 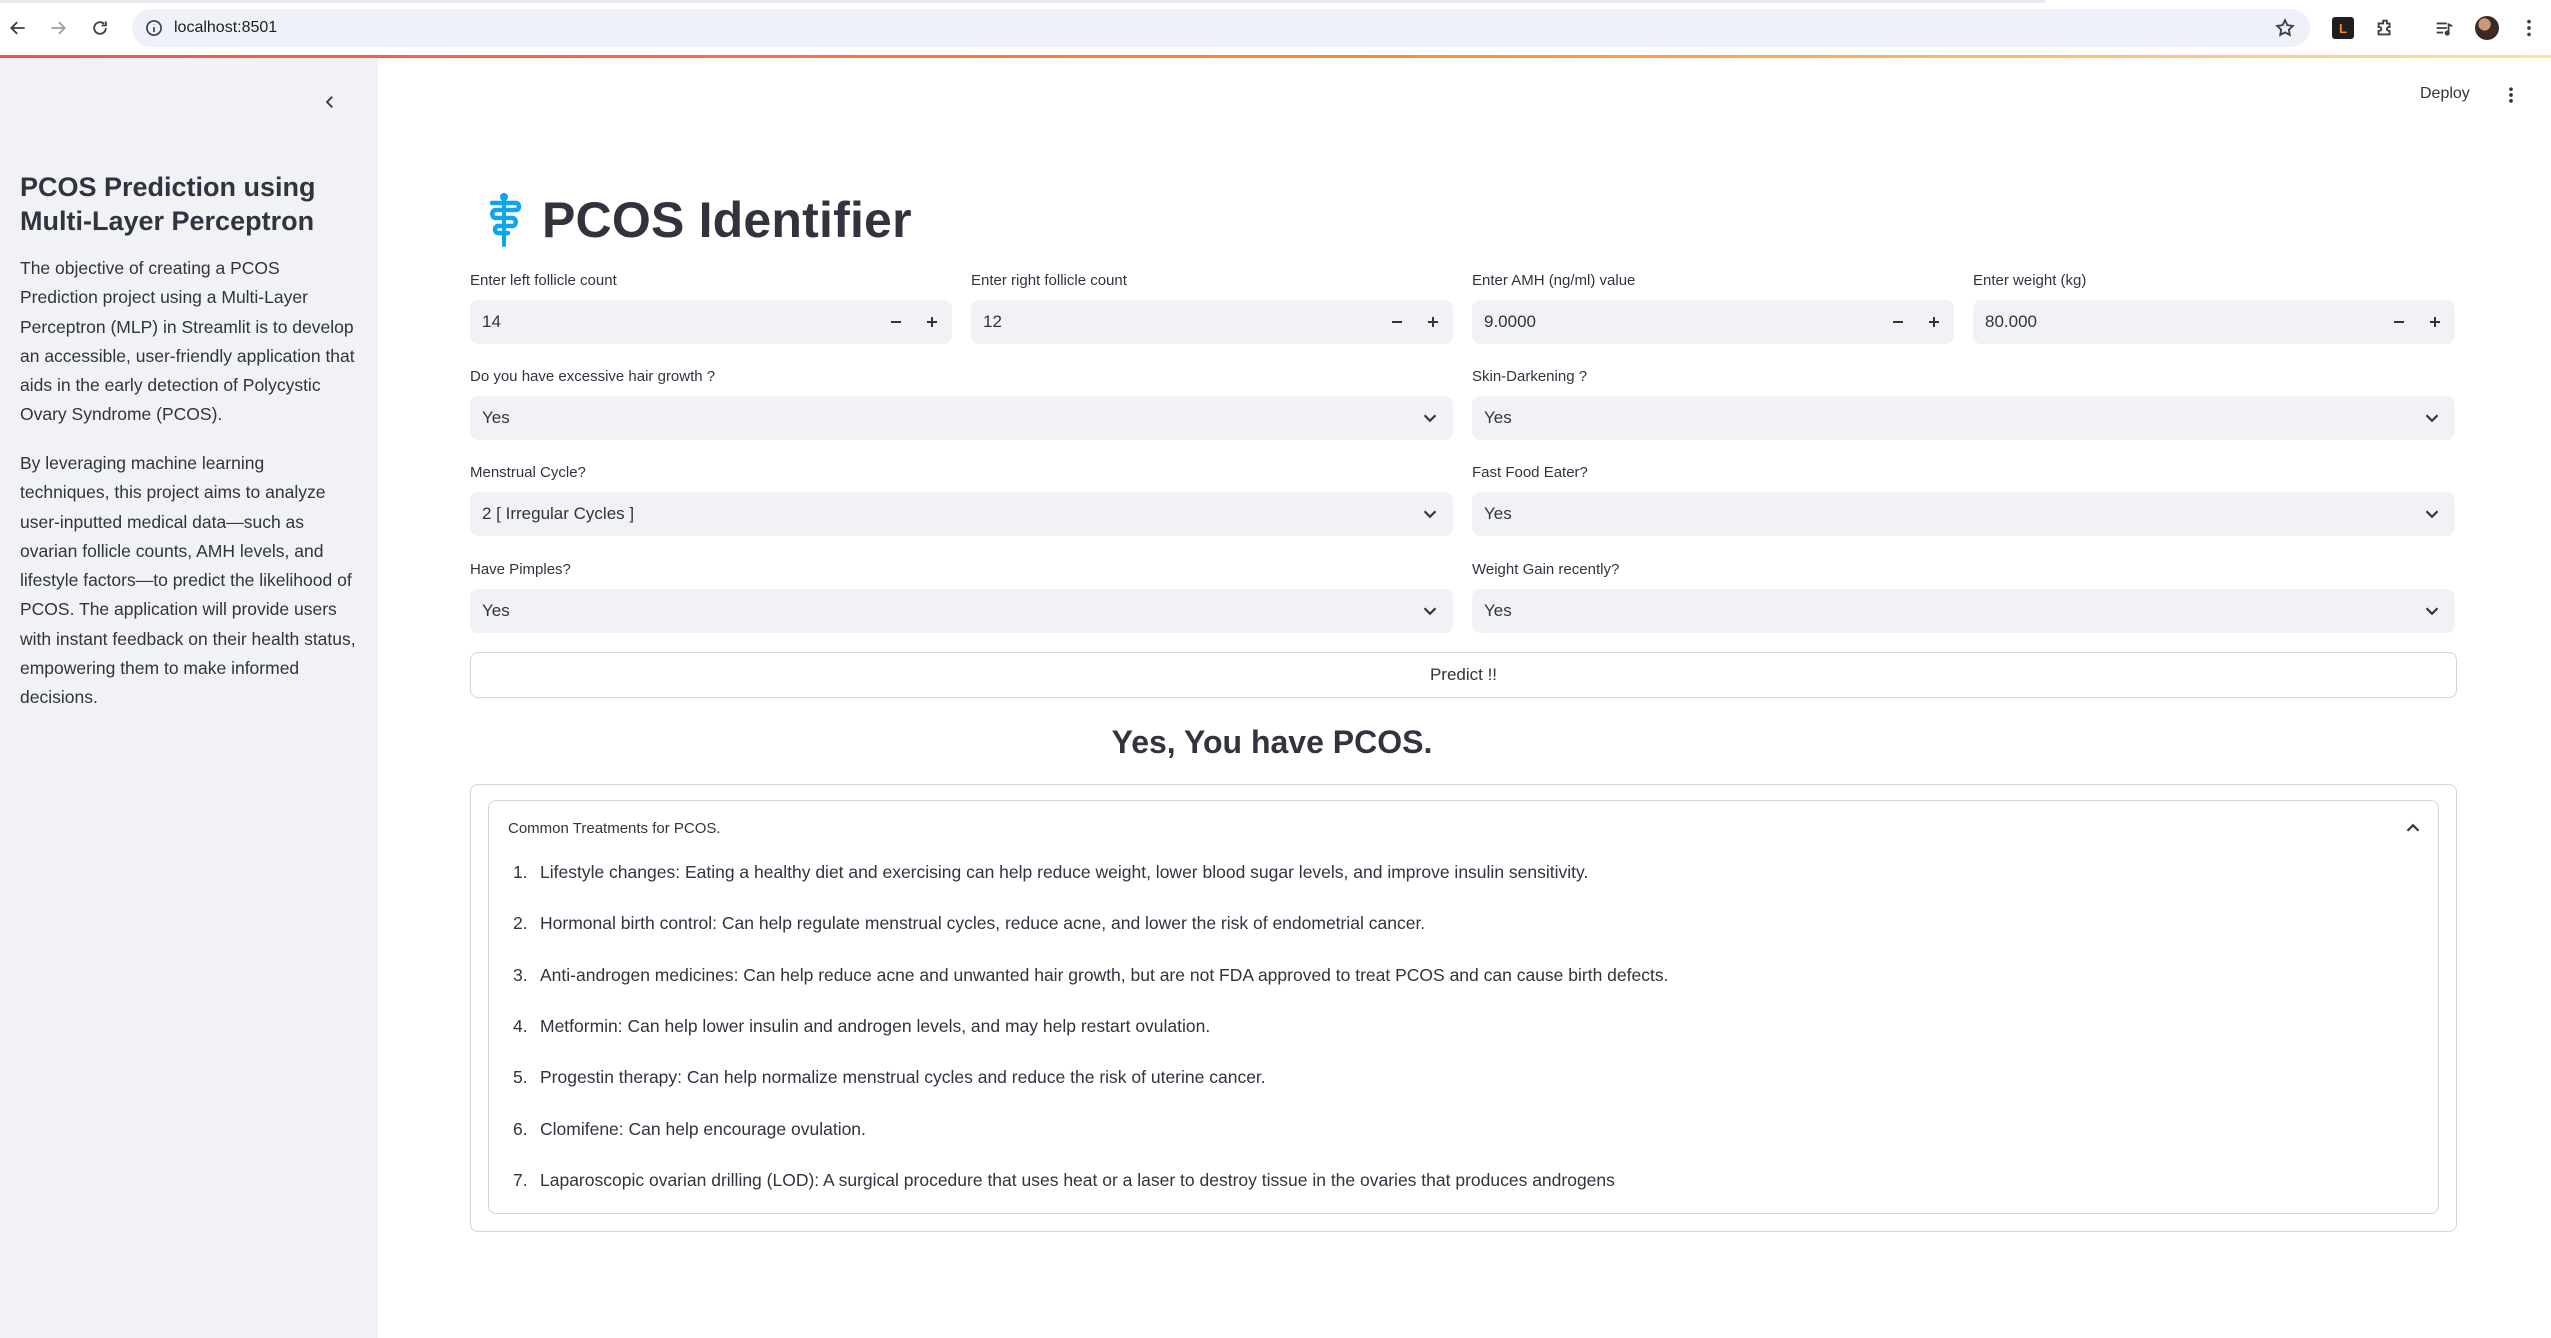 I want to click on page-title: PCOS Identifier, so click(x=727, y=220).